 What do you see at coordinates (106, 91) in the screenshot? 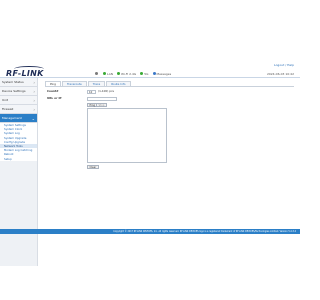
I see `count-unit: (1-100) pcs` at bounding box center [106, 91].